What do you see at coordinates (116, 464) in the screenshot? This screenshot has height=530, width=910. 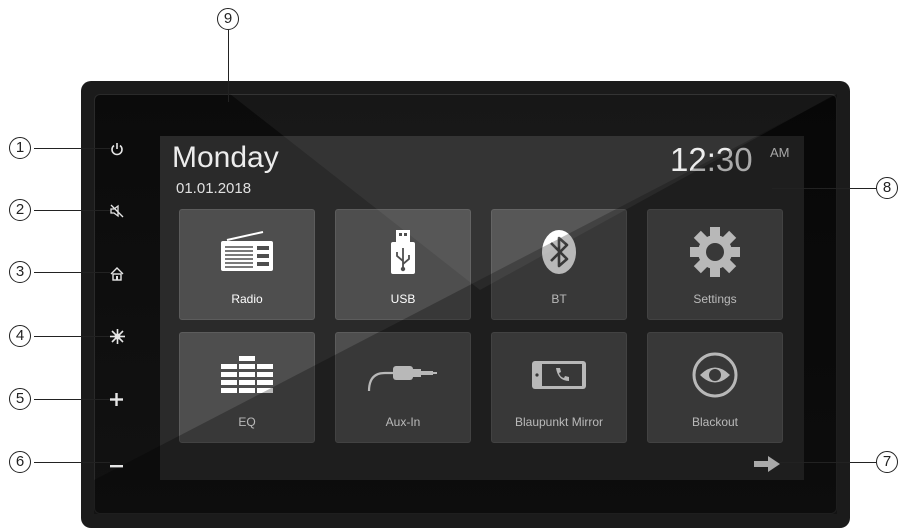 I see `minus-icon` at bounding box center [116, 464].